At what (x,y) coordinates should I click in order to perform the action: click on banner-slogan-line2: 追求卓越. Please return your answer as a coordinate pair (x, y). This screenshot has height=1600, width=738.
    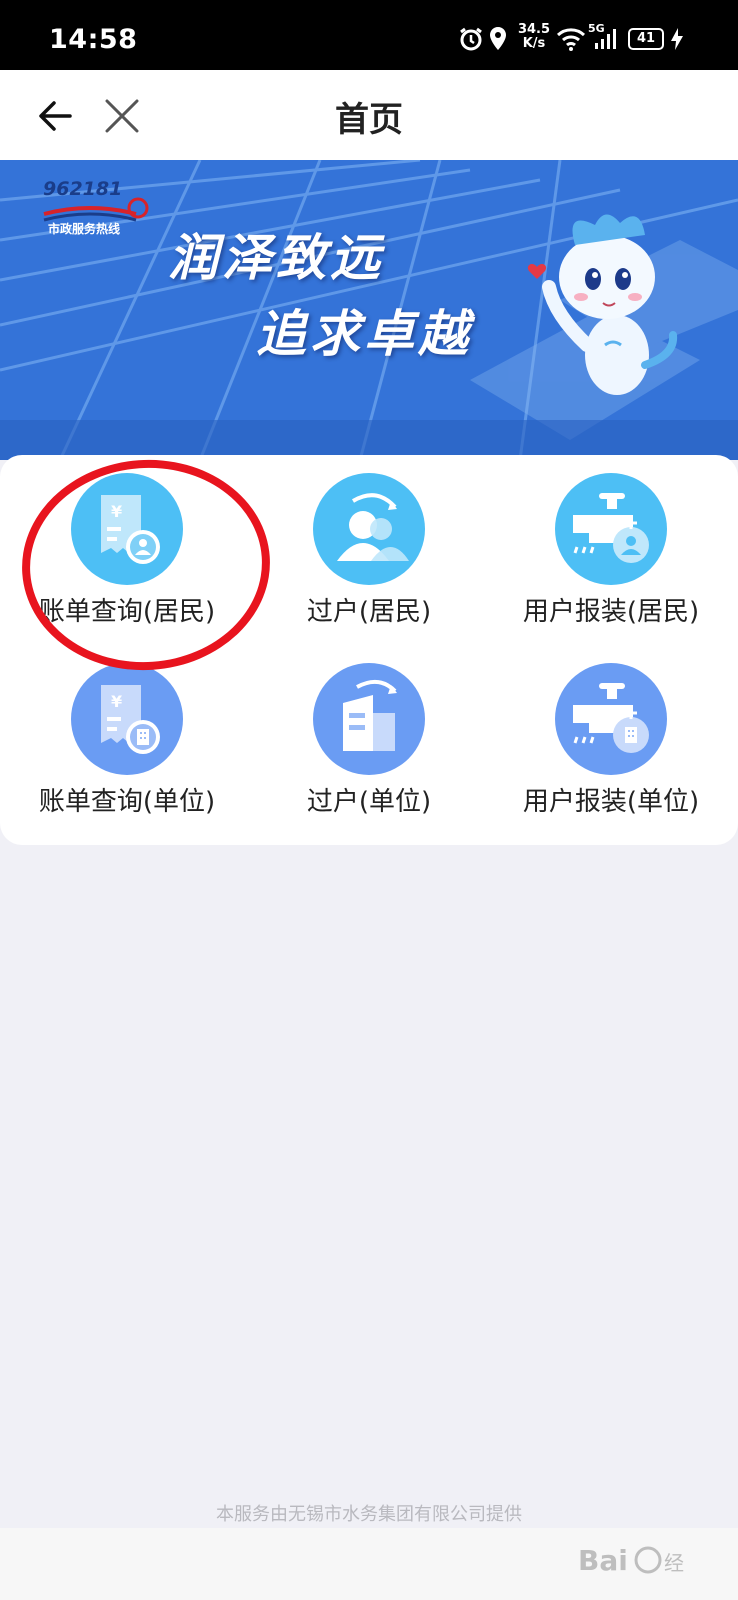
    Looking at the image, I should click on (364, 333).